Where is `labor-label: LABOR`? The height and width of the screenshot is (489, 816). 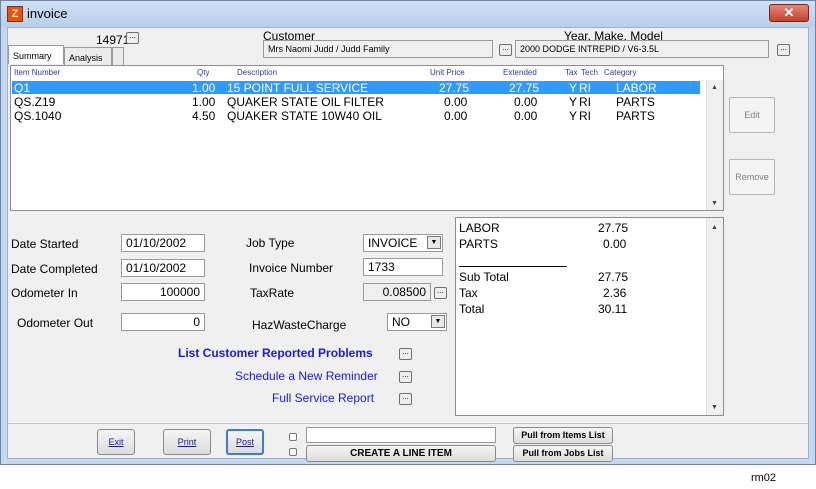
labor-label: LABOR is located at coordinates (479, 228).